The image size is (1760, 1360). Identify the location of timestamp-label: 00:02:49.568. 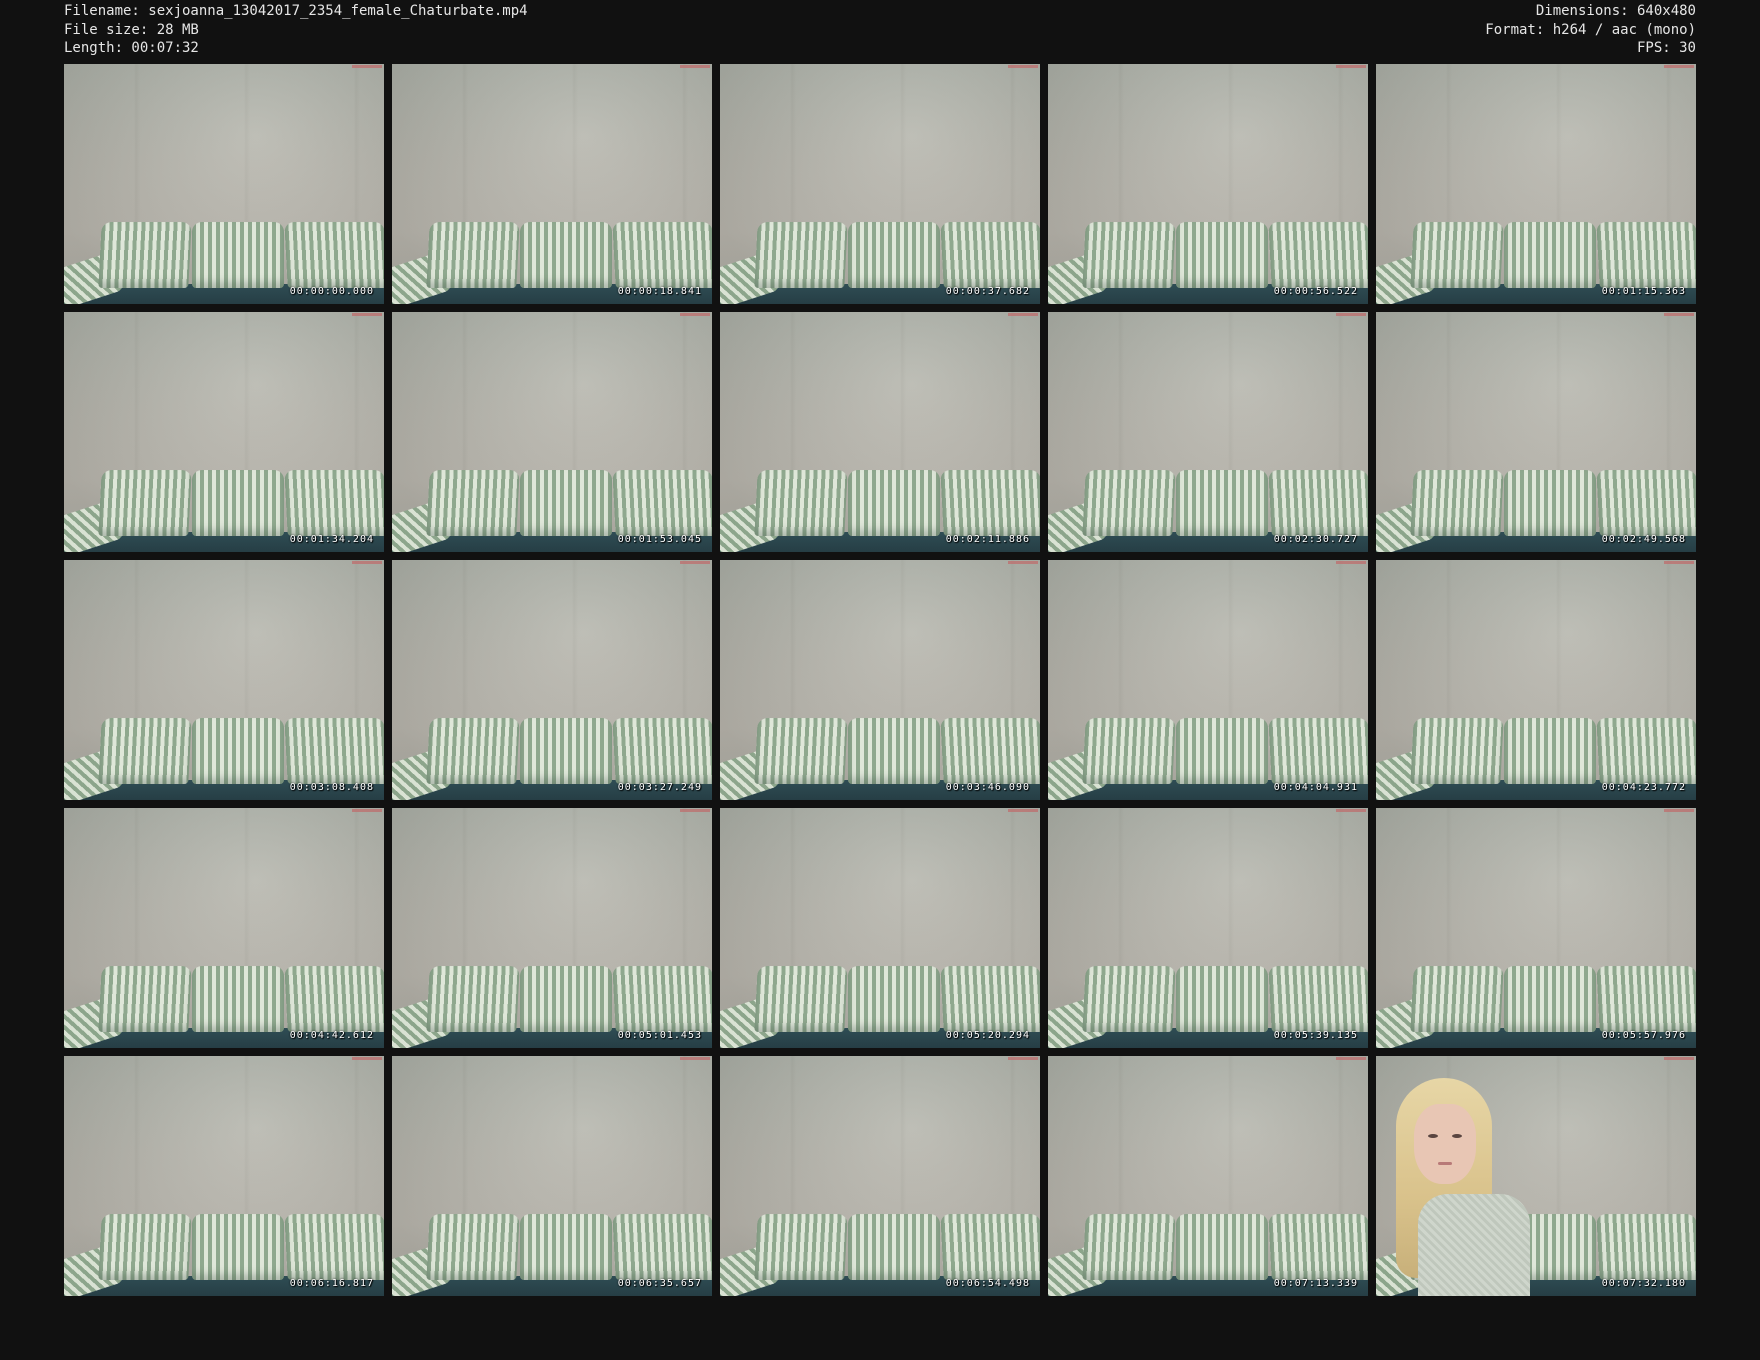
(1643, 539).